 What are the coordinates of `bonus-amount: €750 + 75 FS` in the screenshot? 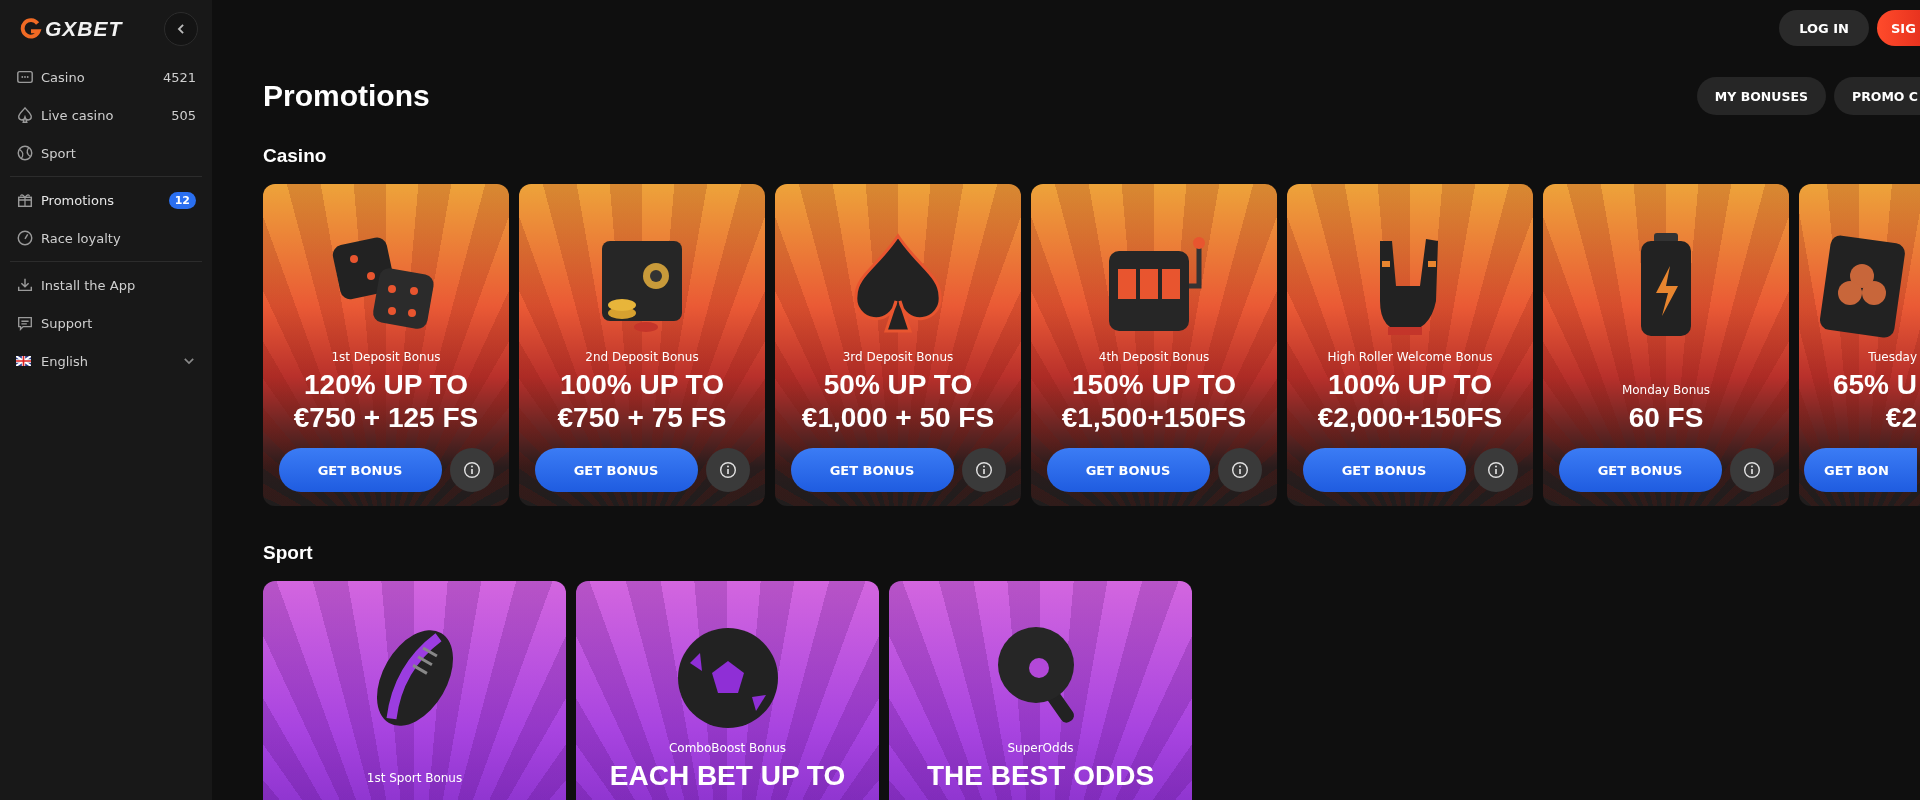 It's located at (642, 417).